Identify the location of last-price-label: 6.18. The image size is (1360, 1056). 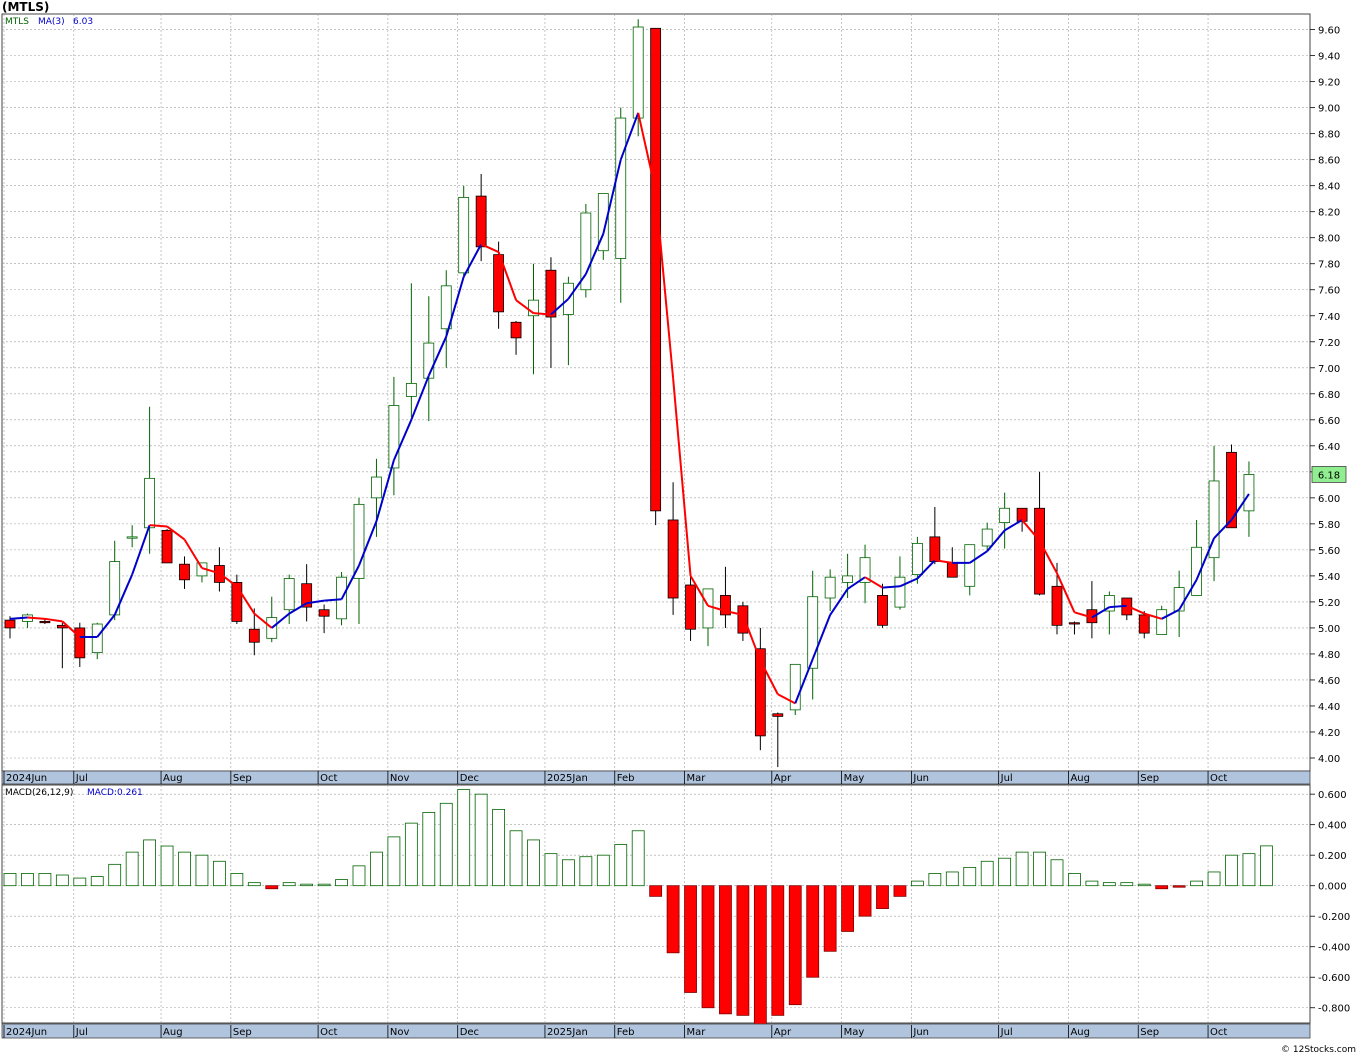
(1329, 475).